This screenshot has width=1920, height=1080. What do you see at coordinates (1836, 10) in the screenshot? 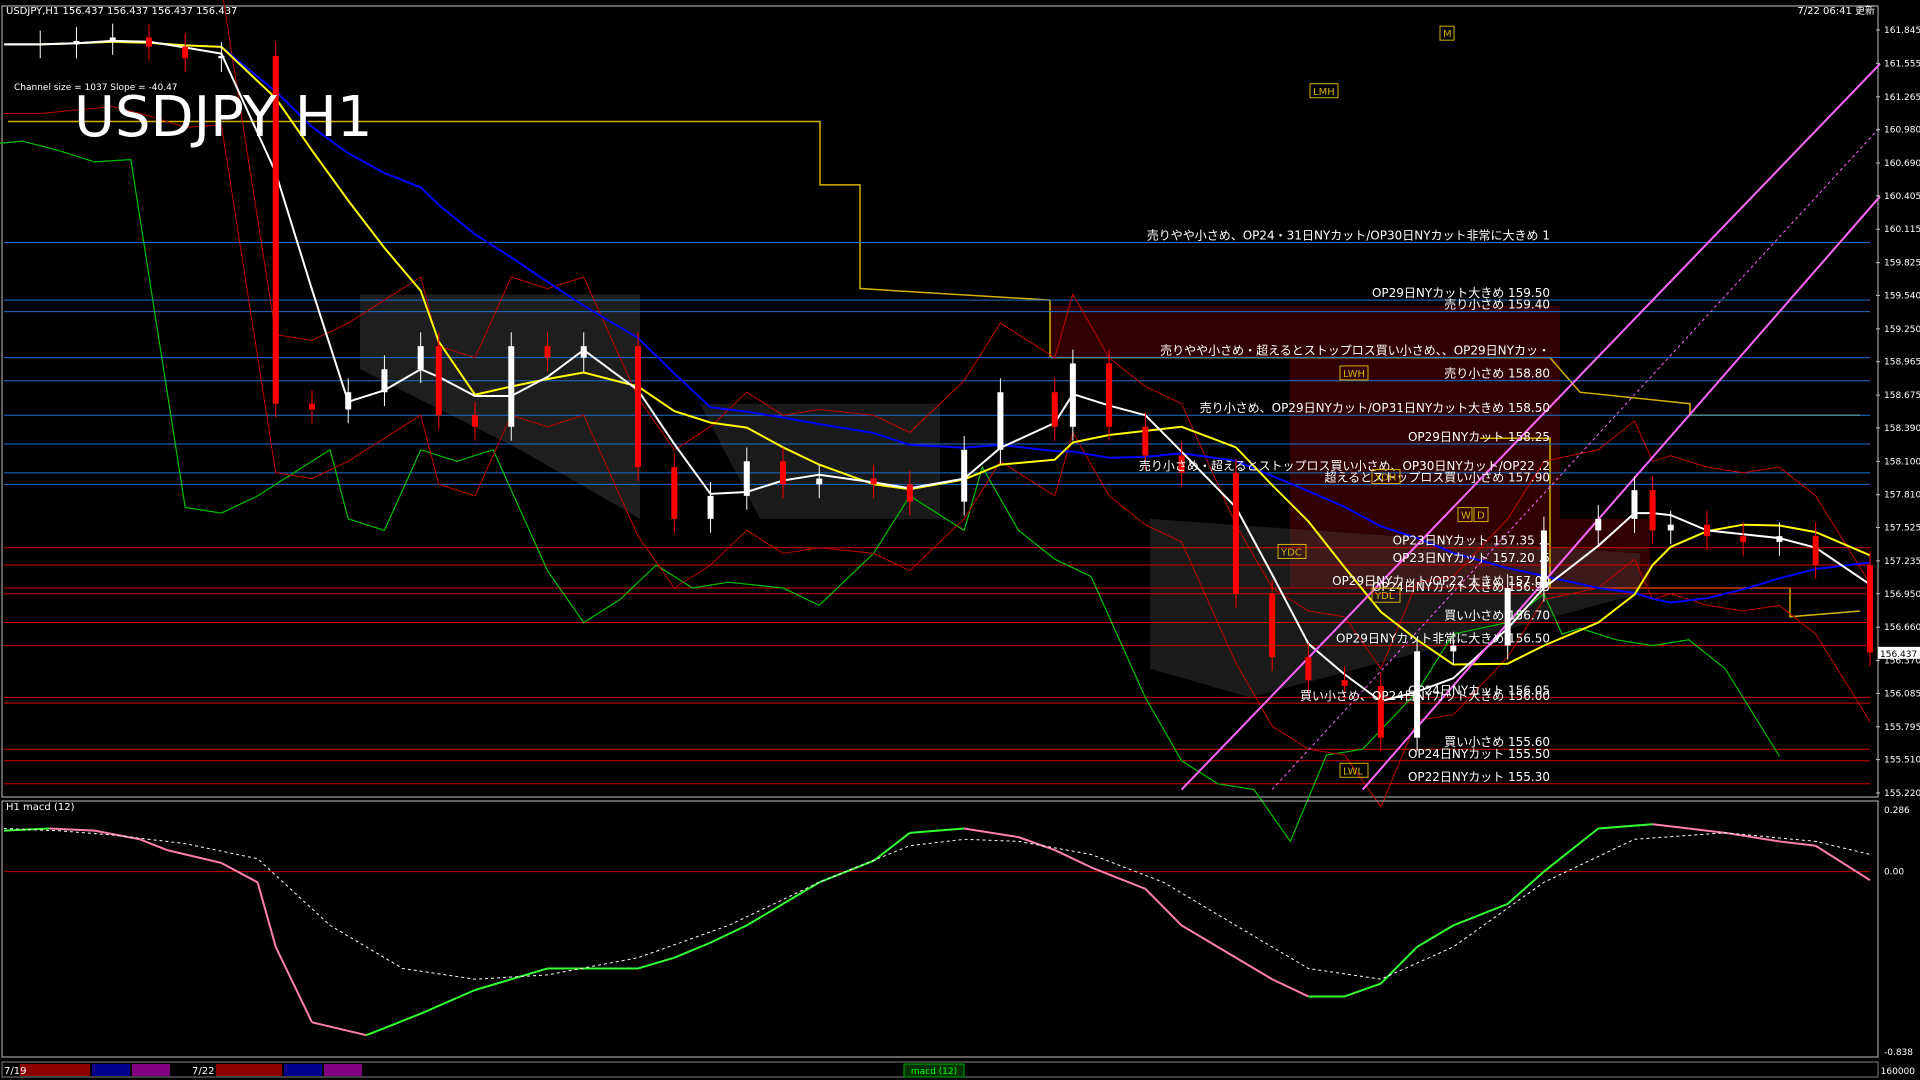
I see `clock-readout: 7/22 06:41 更新` at bounding box center [1836, 10].